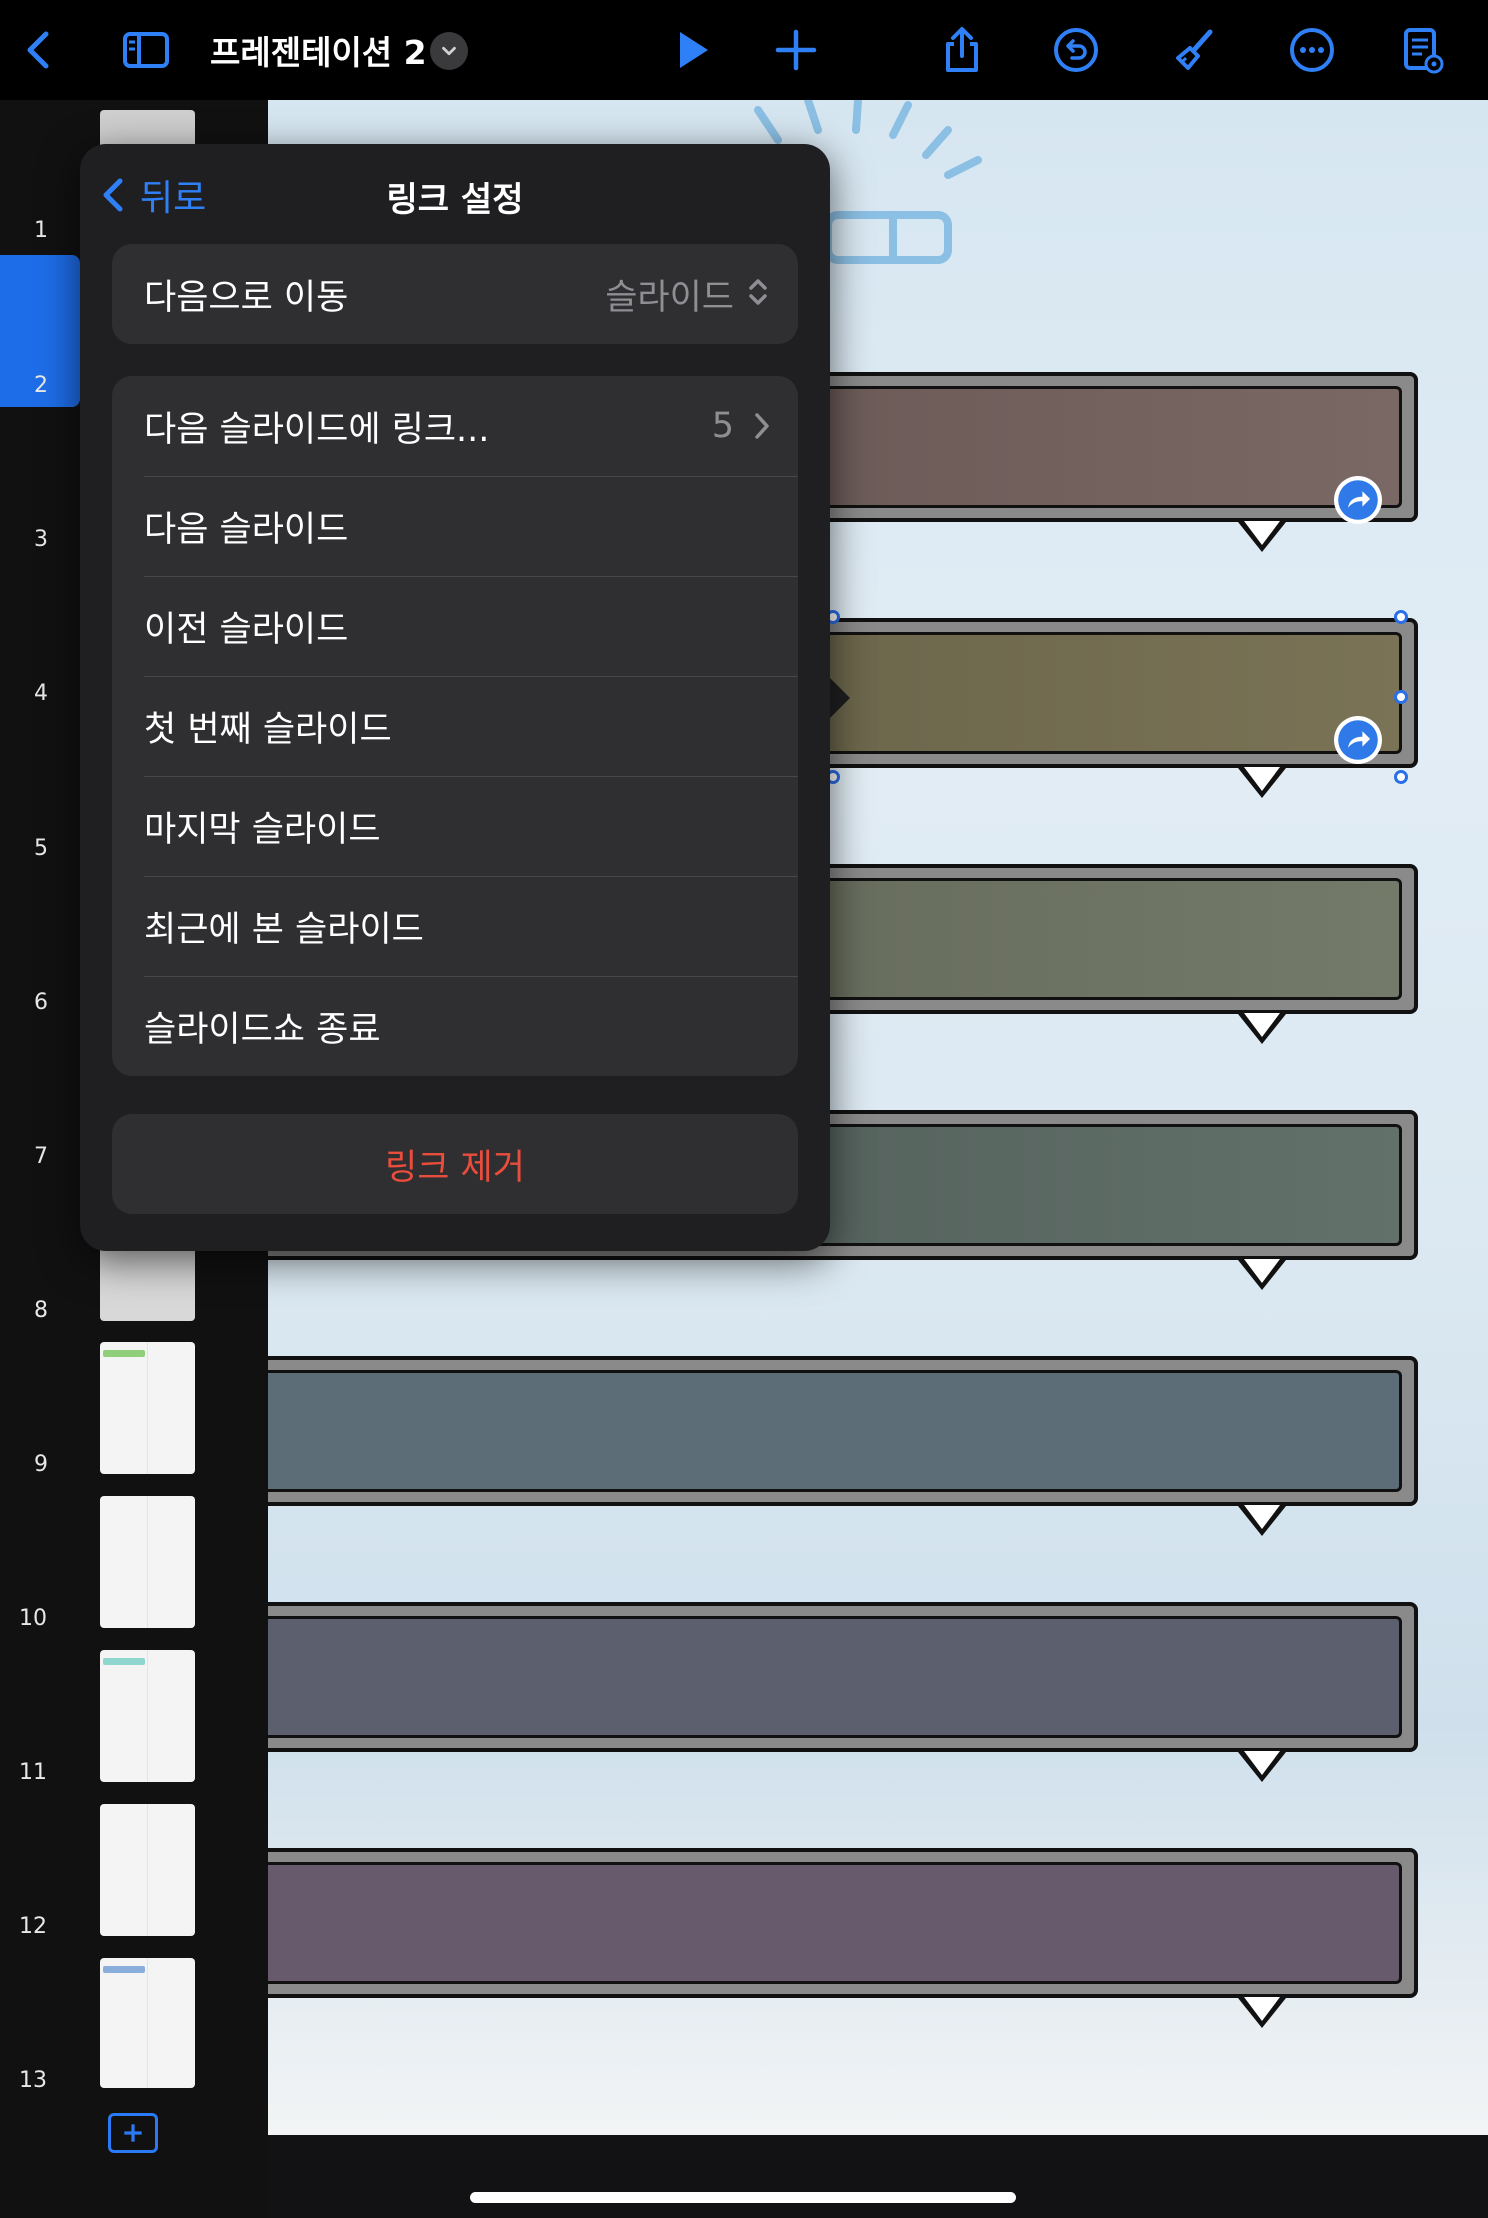 Image resolution: width=1488 pixels, height=2218 pixels. What do you see at coordinates (743, 2197) in the screenshot?
I see `home-indicator` at bounding box center [743, 2197].